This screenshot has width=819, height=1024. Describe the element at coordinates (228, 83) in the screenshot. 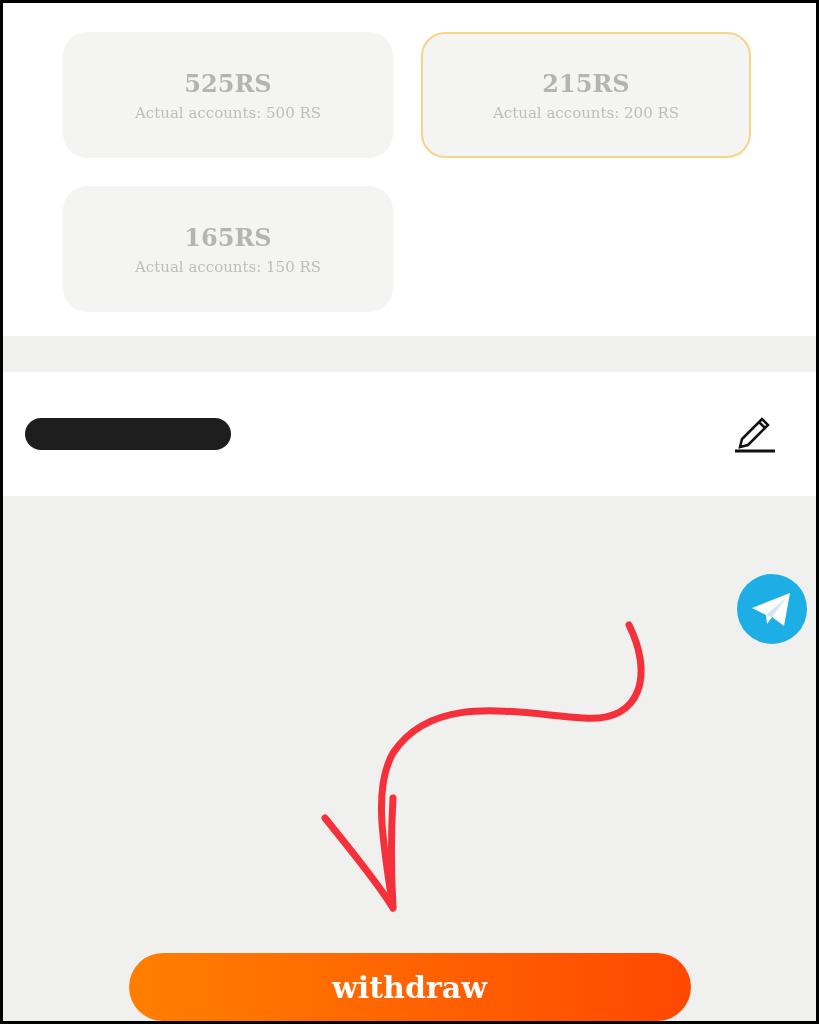

I see `plan-amount: 525RS` at that location.